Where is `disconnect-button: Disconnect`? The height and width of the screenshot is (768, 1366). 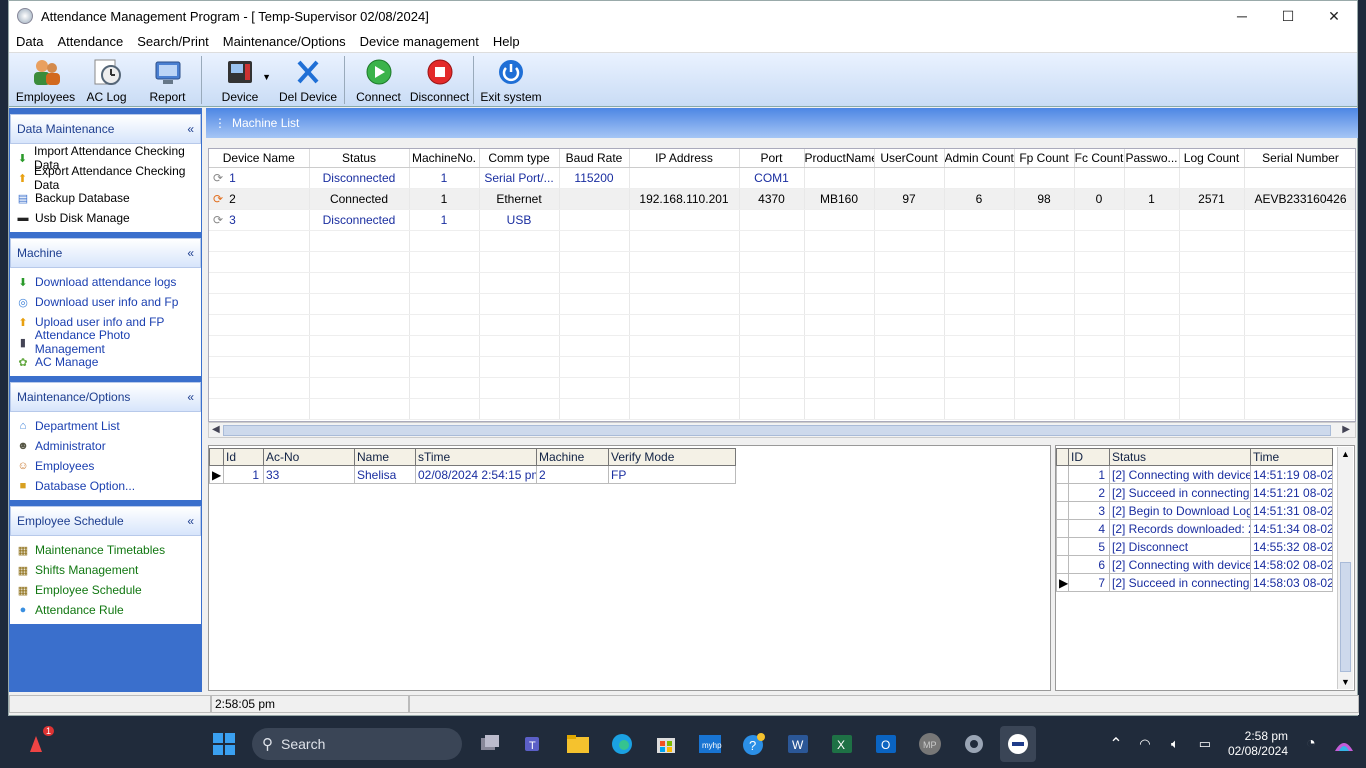 disconnect-button: Disconnect is located at coordinates (439, 80).